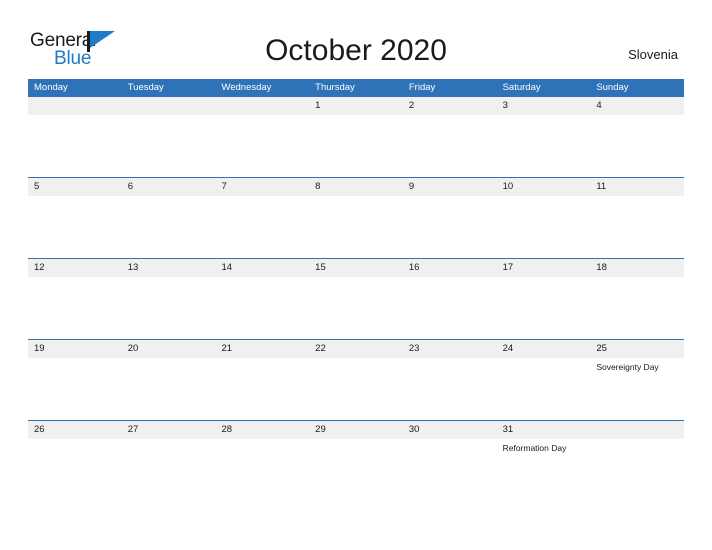 Image resolution: width=712 pixels, height=550 pixels. I want to click on page-title: October 2020, so click(356, 50).